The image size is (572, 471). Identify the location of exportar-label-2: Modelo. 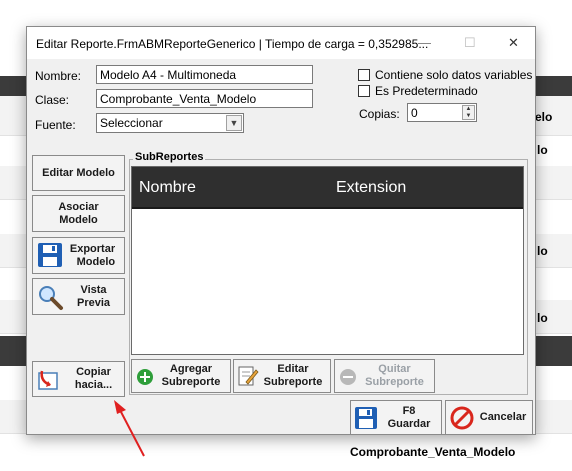
(96, 261).